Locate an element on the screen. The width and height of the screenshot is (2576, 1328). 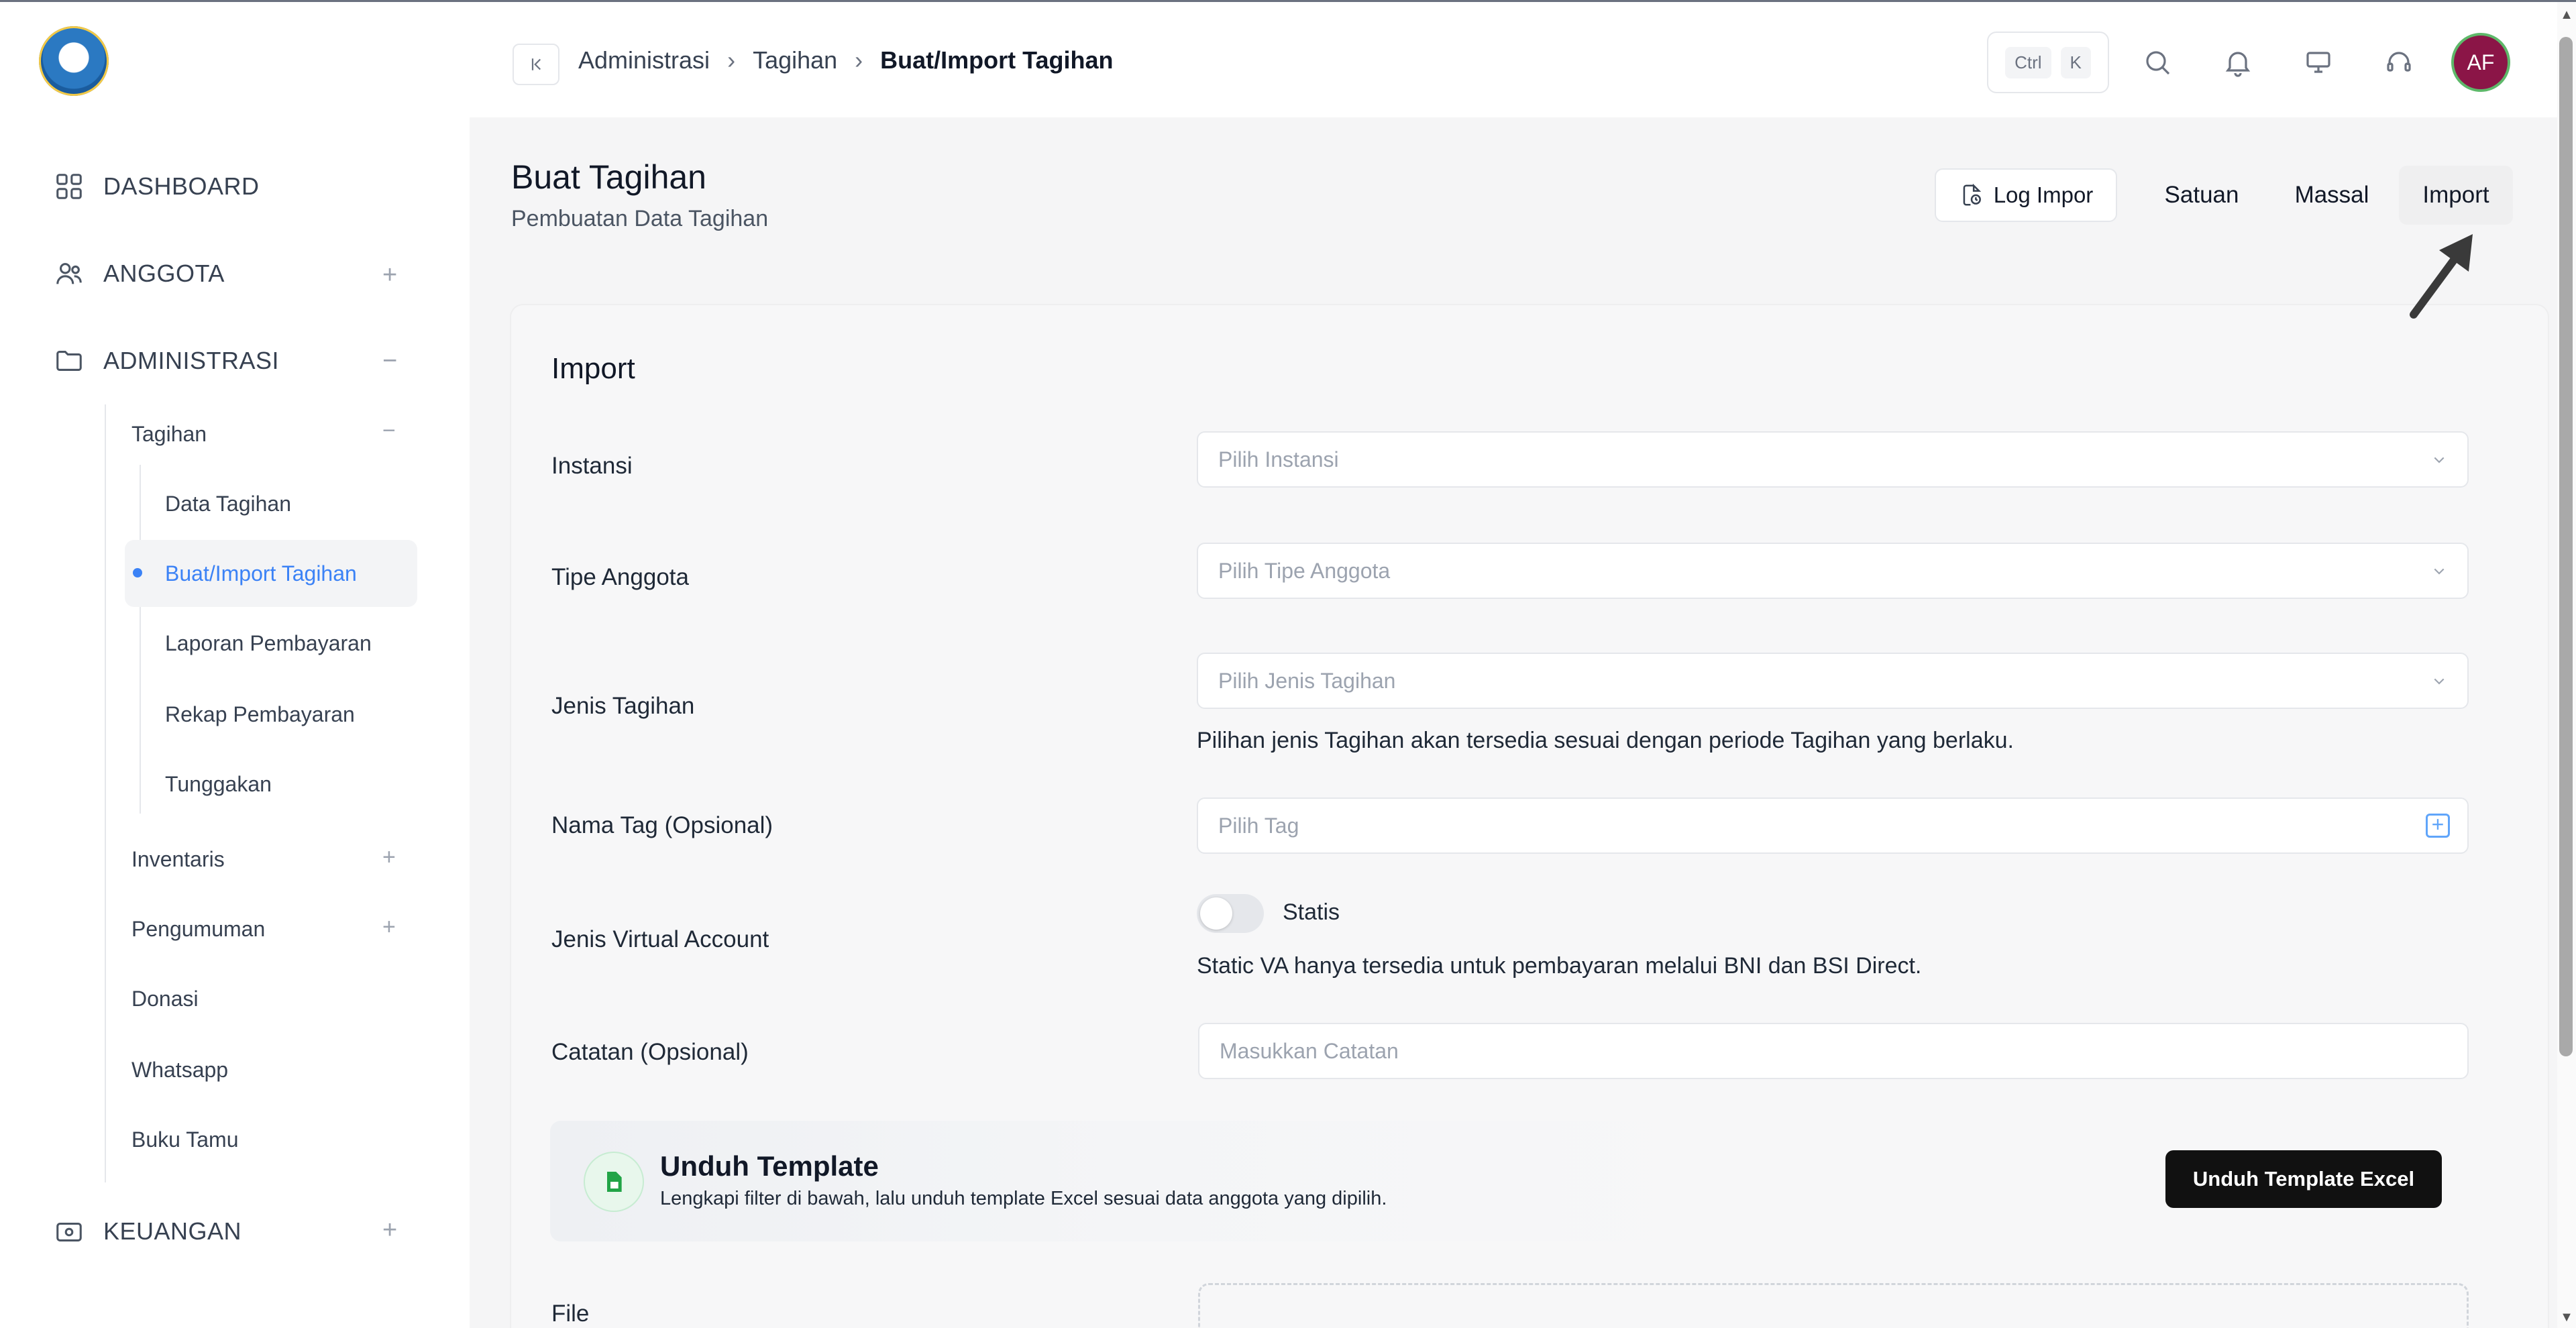
tab-satuan: Satuan is located at coordinates (2201, 196).